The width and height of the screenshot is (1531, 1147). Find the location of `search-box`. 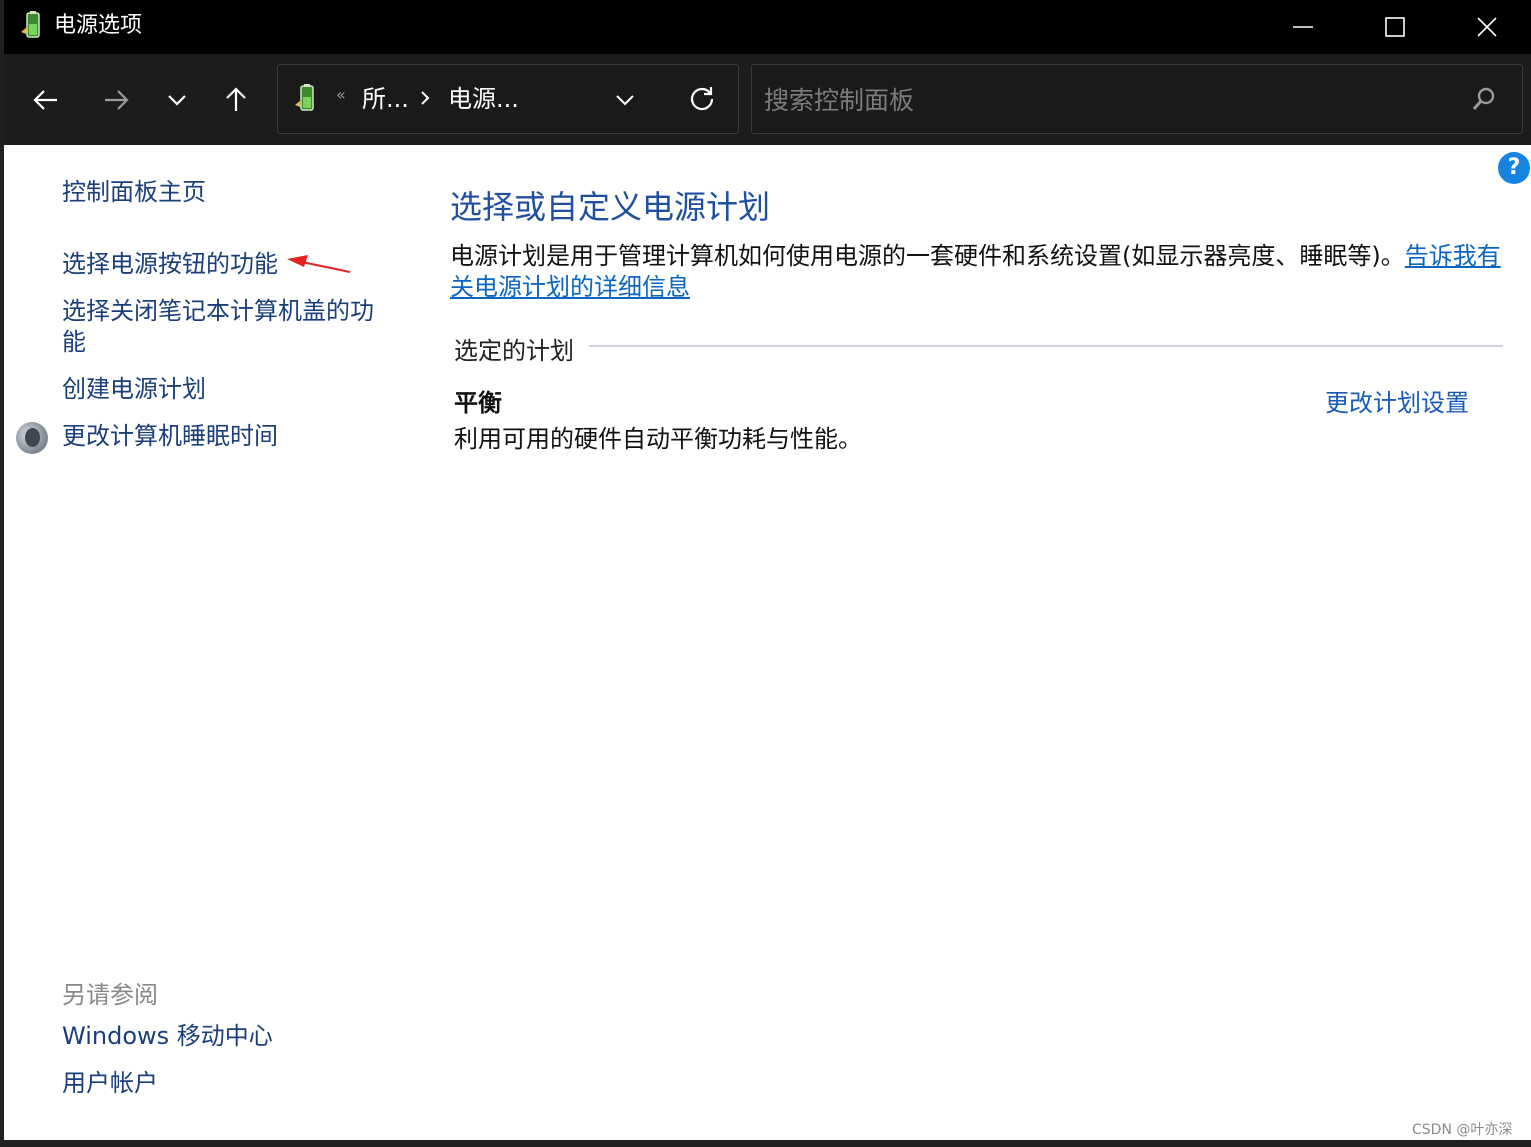

search-box is located at coordinates (1137, 99).